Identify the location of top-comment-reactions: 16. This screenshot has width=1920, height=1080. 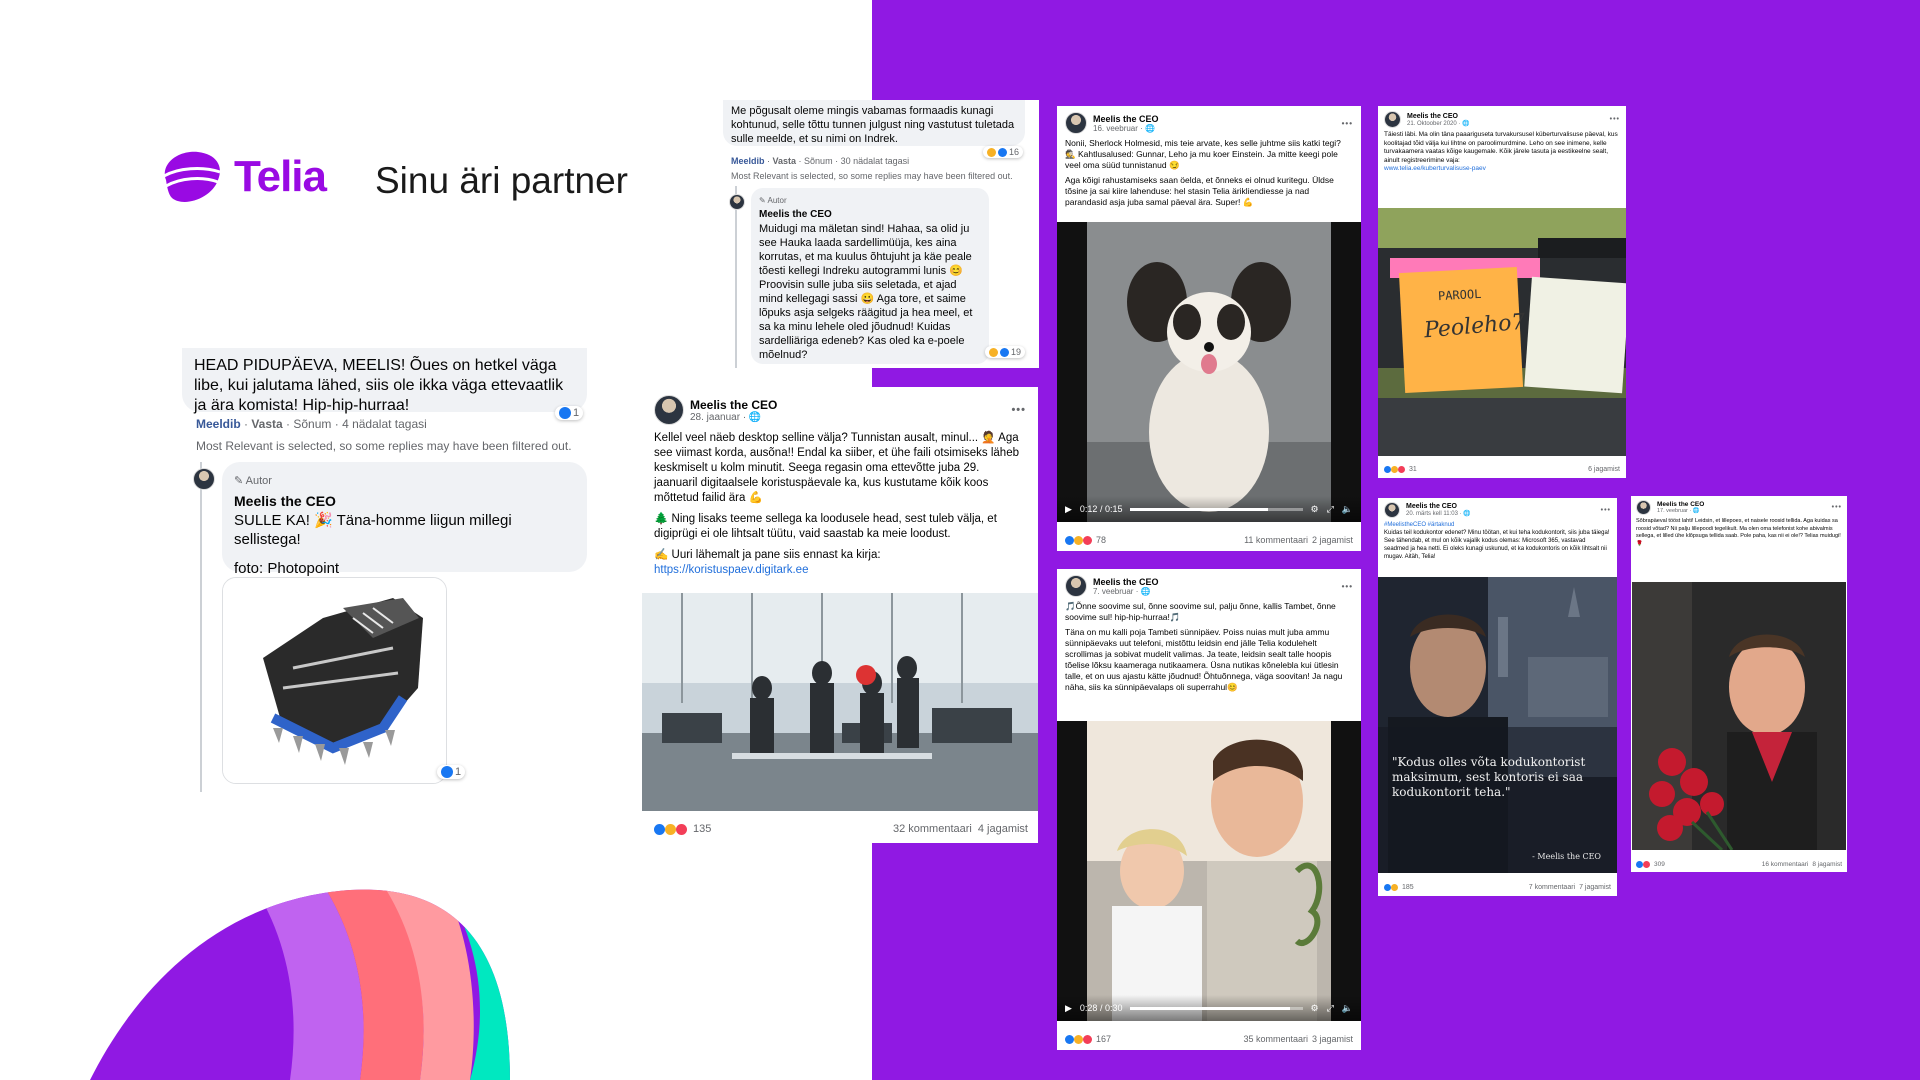
(1003, 152).